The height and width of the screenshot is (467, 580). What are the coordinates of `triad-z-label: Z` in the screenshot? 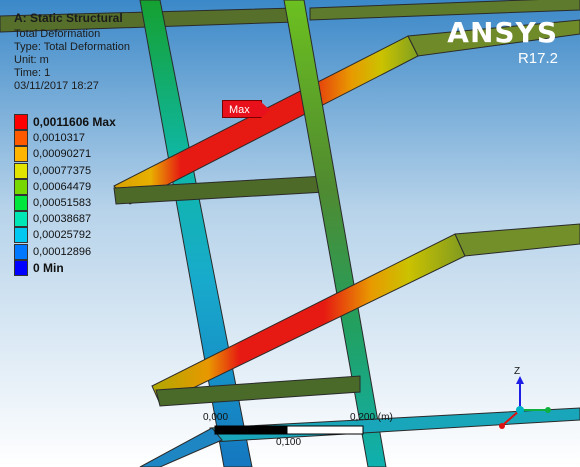 It's located at (517, 371).